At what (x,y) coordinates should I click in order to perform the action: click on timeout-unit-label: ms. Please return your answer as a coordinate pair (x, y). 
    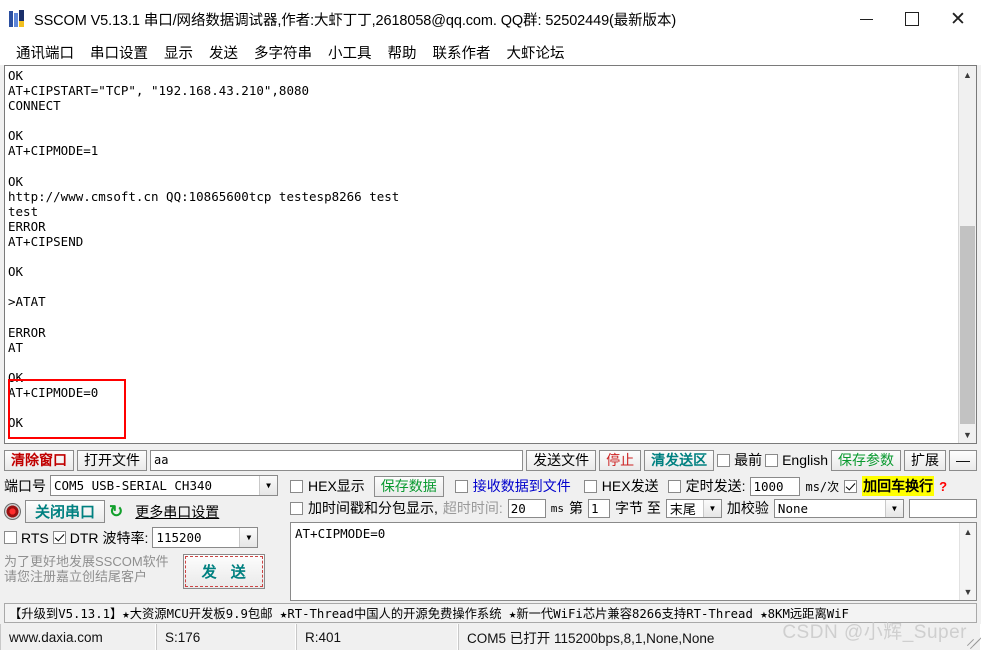
    Looking at the image, I should click on (557, 508).